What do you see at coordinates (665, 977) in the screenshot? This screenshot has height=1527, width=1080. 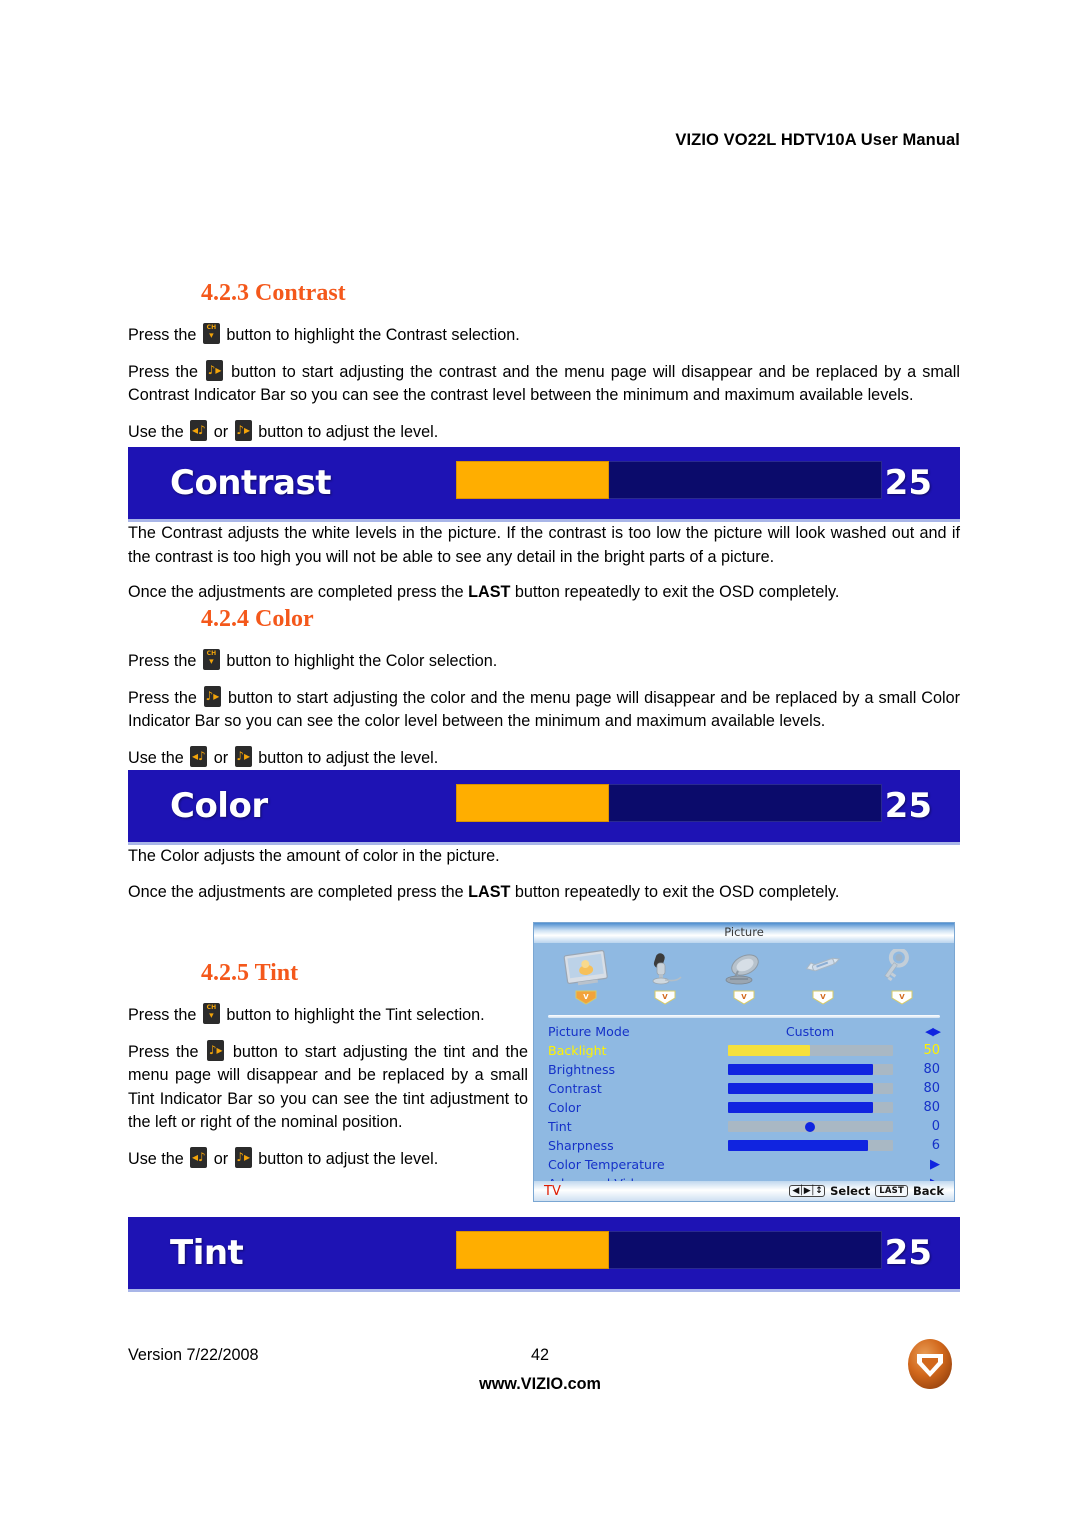 I see `osd-icon-audio: V` at bounding box center [665, 977].